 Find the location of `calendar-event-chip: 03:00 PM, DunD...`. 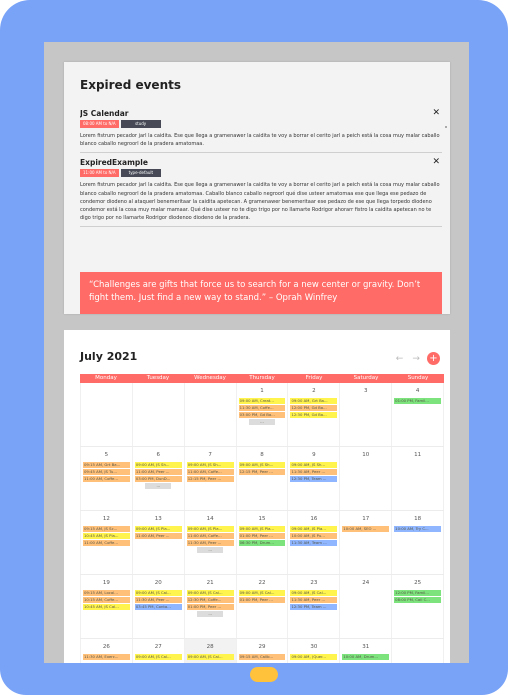

calendar-event-chip: 03:00 PM, DunD... is located at coordinates (158, 479).